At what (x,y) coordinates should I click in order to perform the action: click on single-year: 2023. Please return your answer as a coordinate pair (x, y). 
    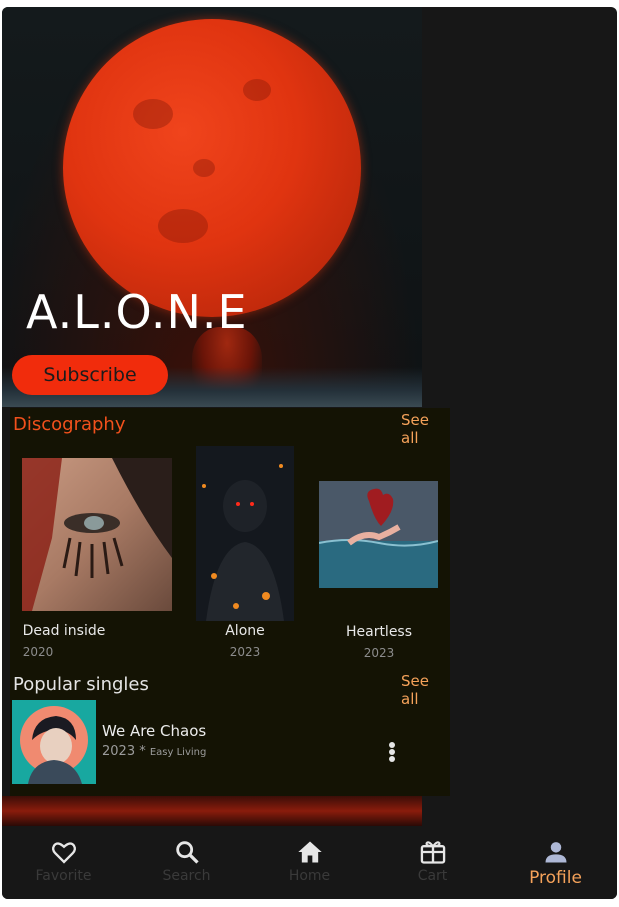
    Looking at the image, I should click on (119, 751).